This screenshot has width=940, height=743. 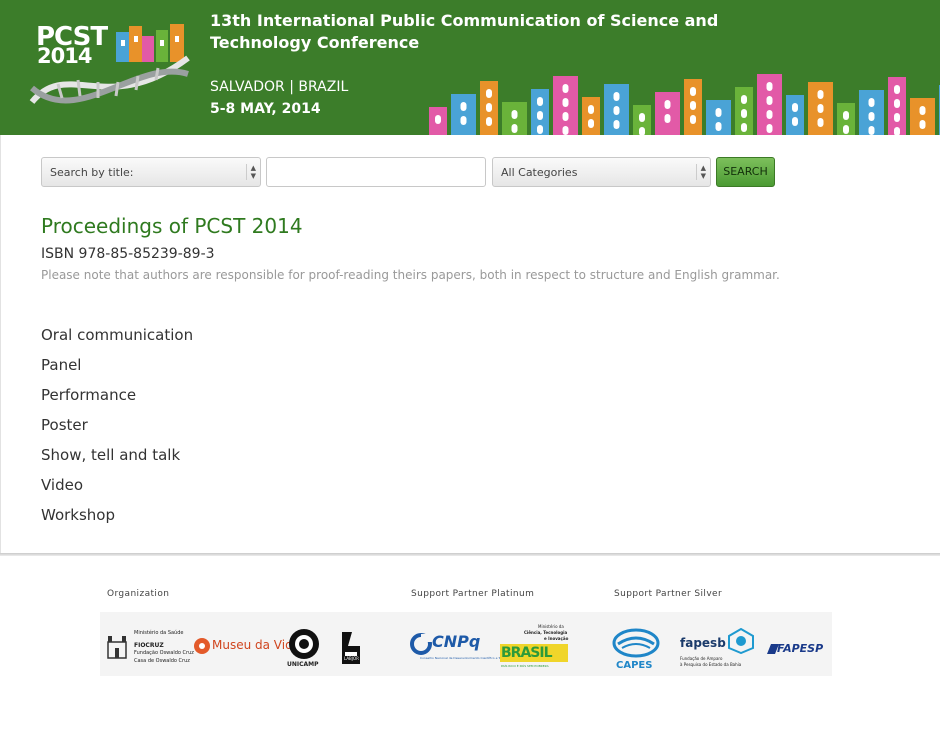 What do you see at coordinates (456, 641) in the screenshot?
I see `cnpq-name: CNPq` at bounding box center [456, 641].